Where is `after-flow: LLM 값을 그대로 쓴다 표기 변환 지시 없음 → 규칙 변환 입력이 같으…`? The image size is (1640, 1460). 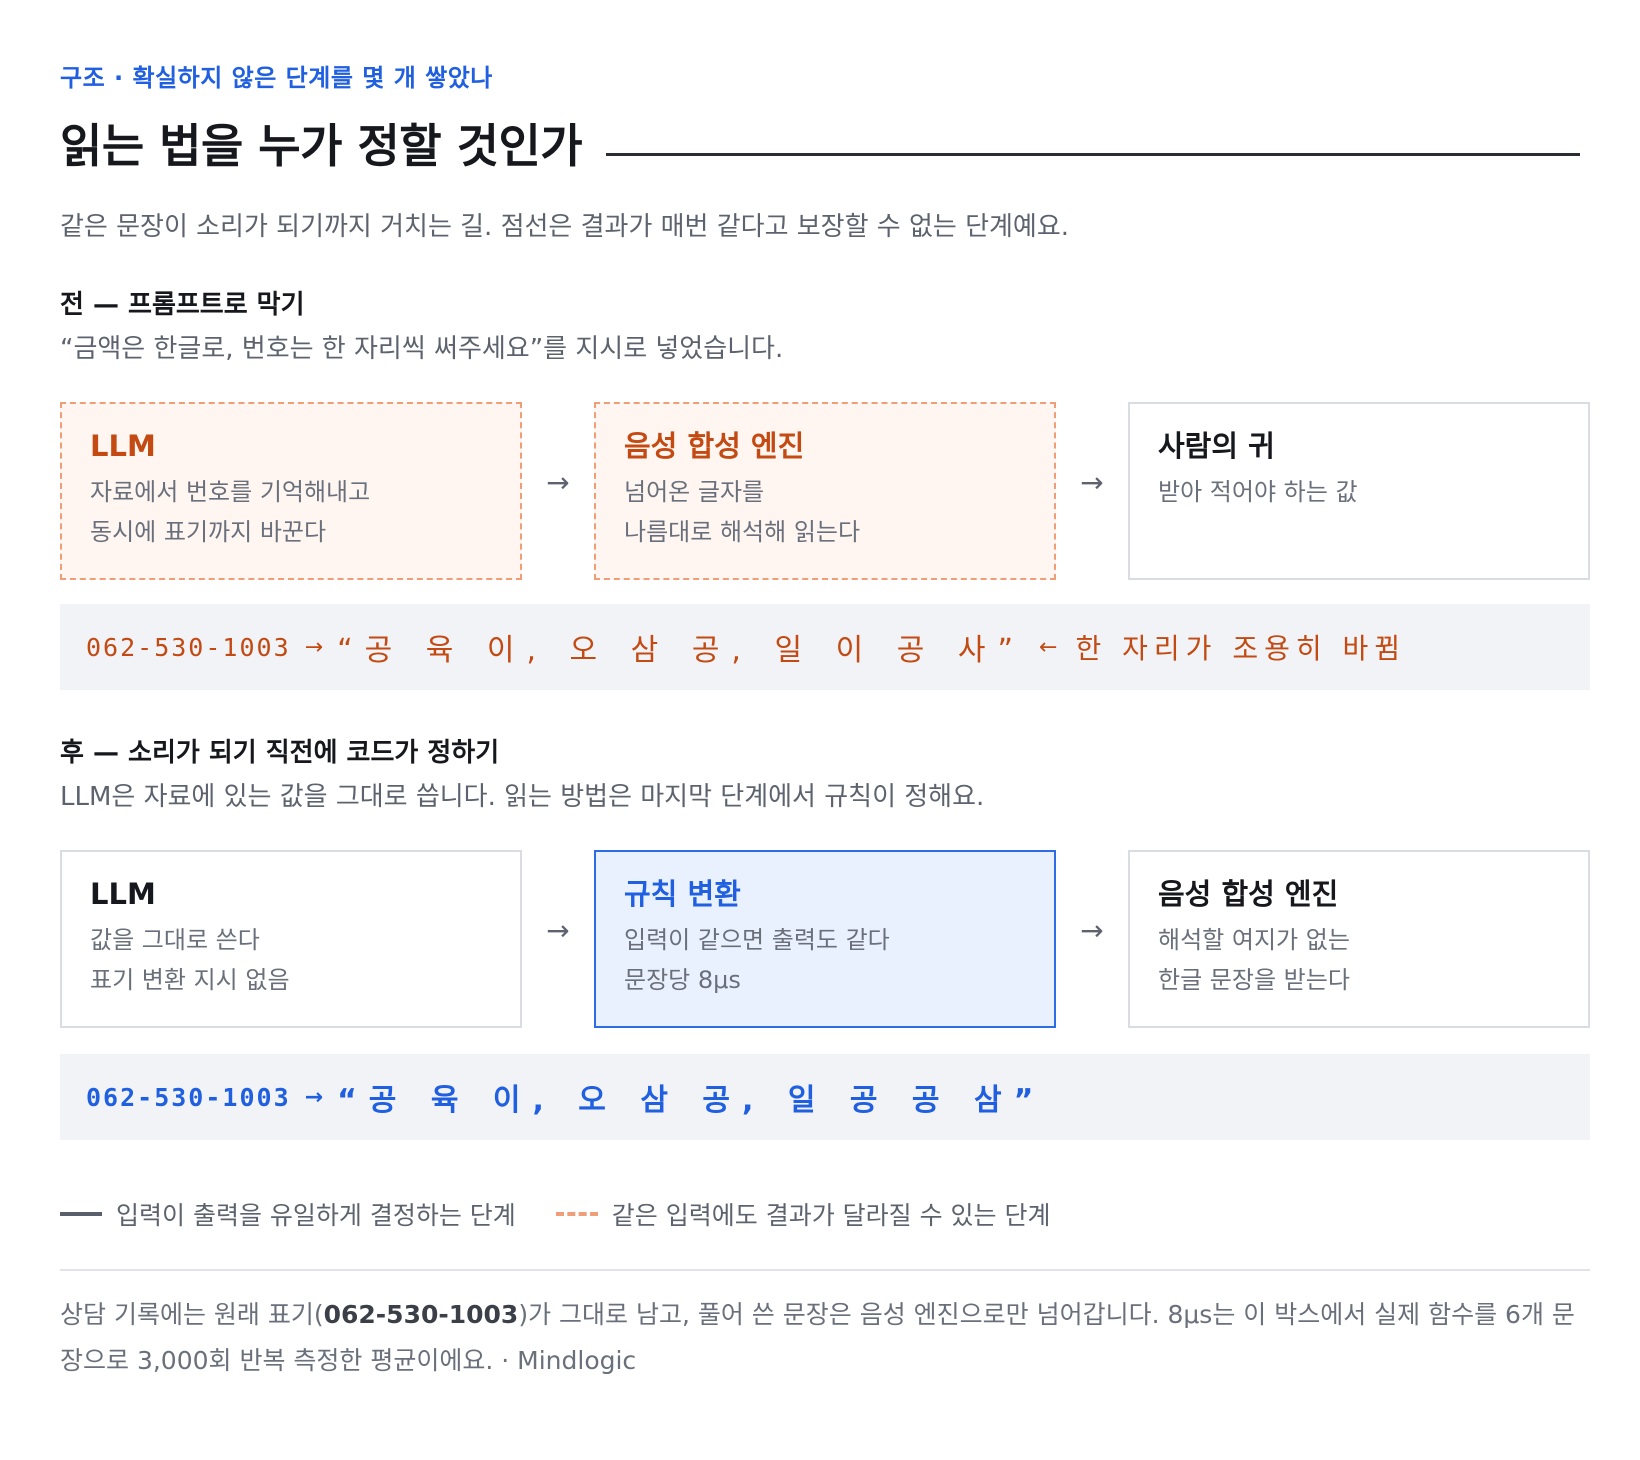 after-flow: LLM 값을 그대로 쓴다 표기 변환 지시 없음 → 규칙 변환 입력이 같으… is located at coordinates (825, 939).